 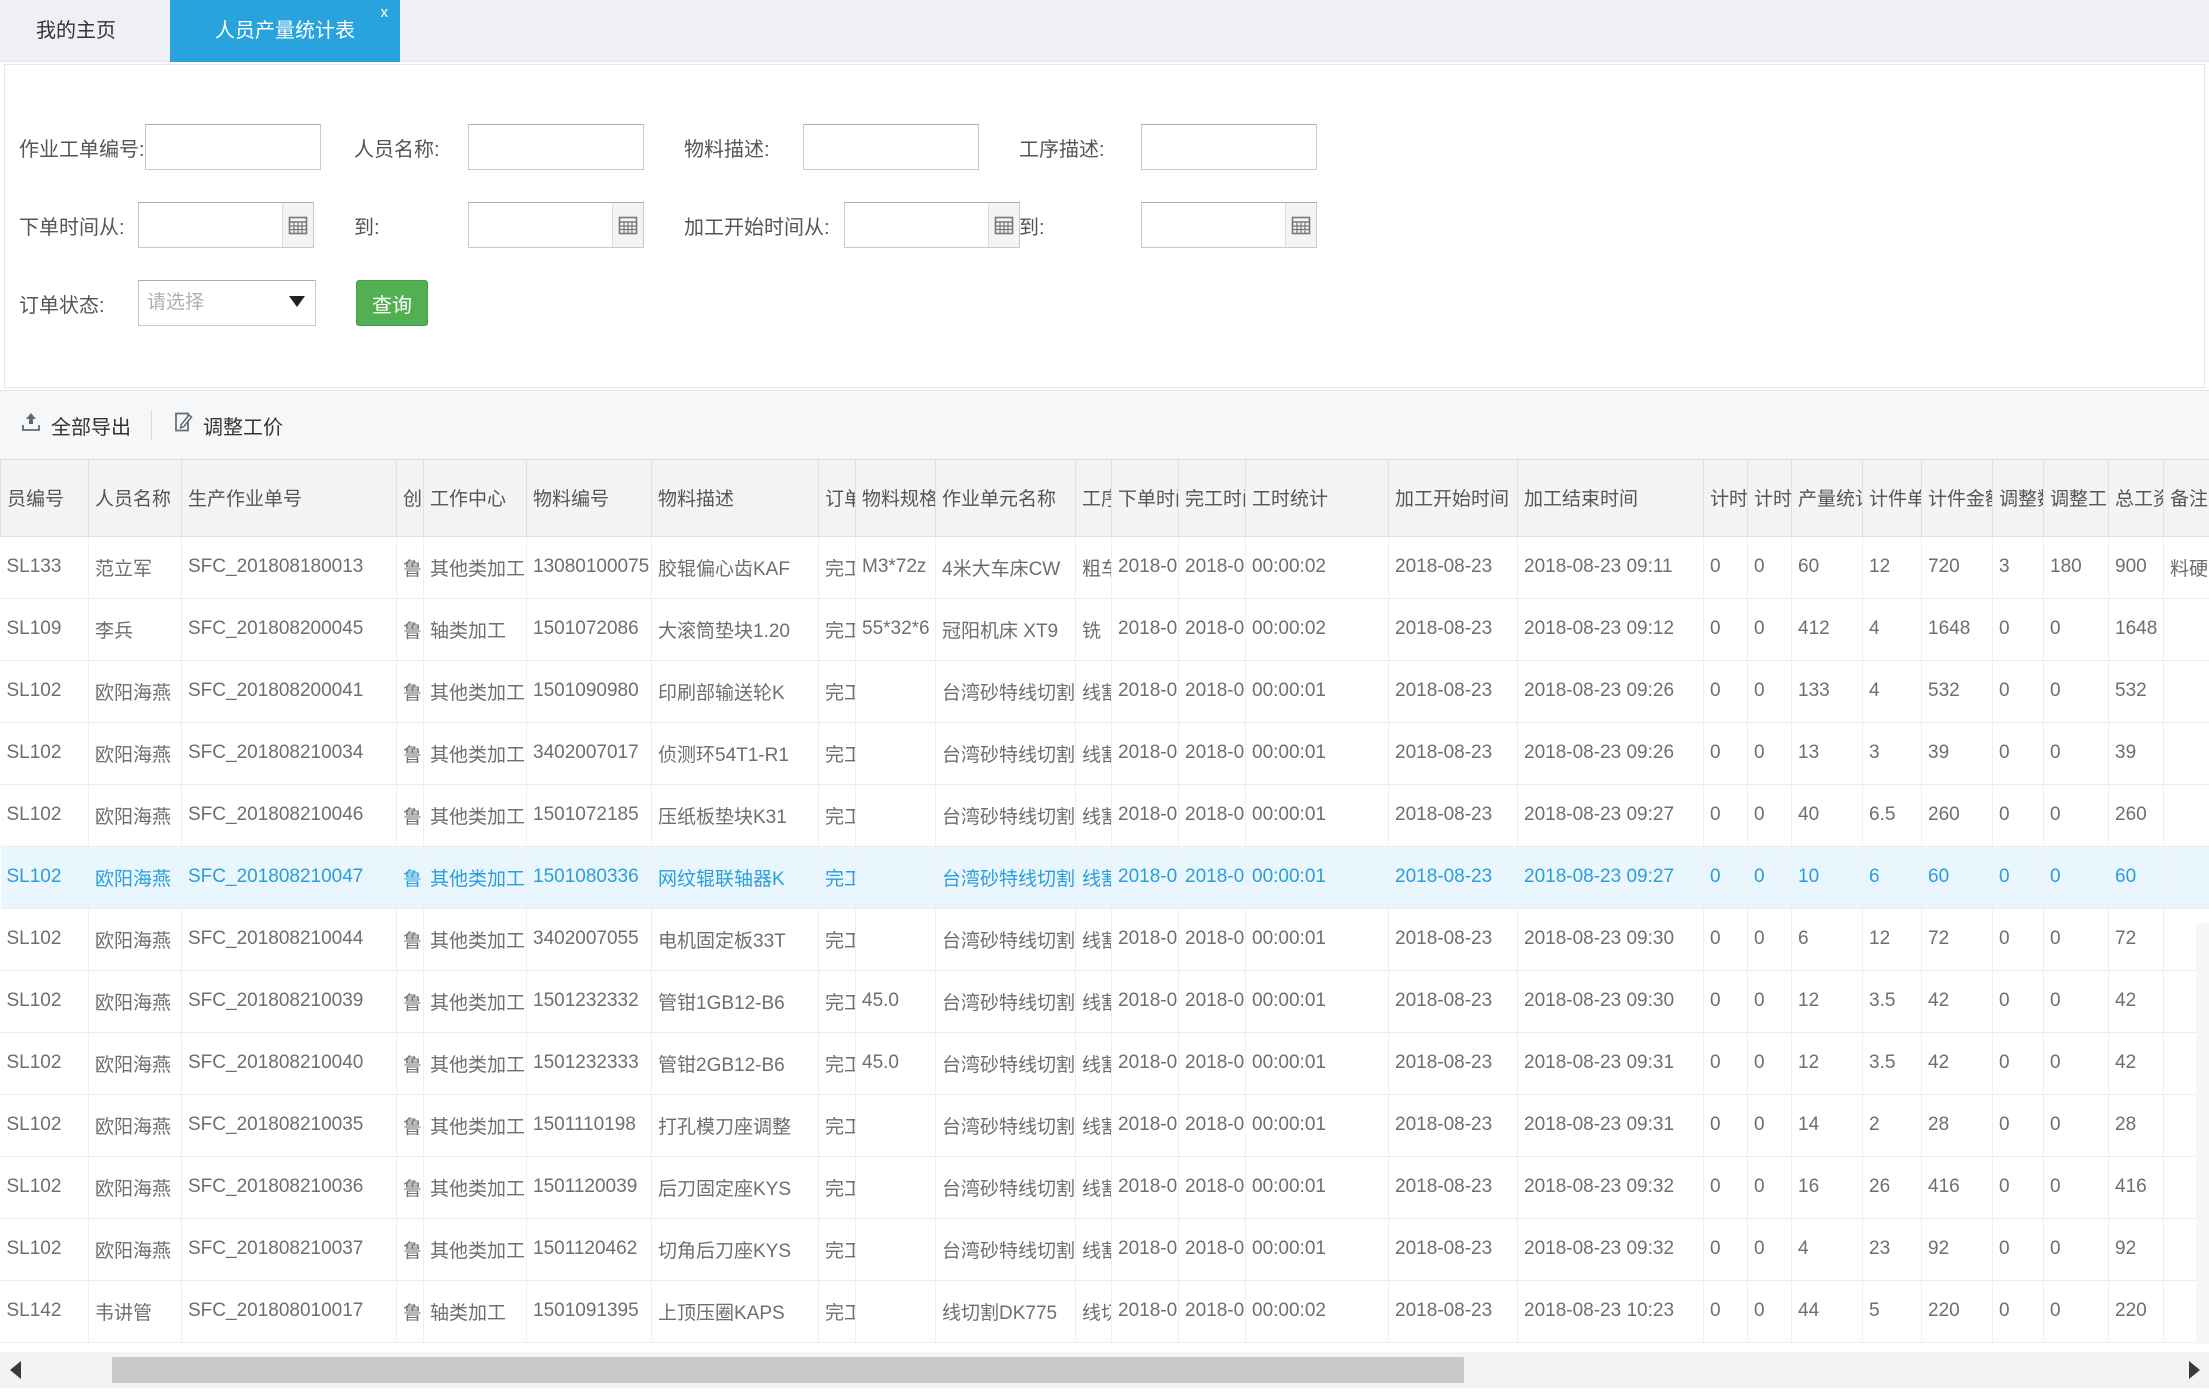 What do you see at coordinates (589, 1187) in the screenshot?
I see `table-cell: 1501120039` at bounding box center [589, 1187].